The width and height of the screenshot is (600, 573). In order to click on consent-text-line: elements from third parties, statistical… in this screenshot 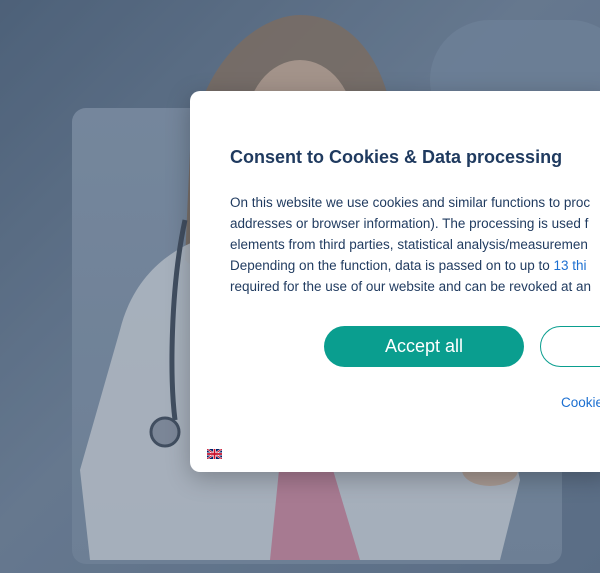, I will do `click(409, 244)`.